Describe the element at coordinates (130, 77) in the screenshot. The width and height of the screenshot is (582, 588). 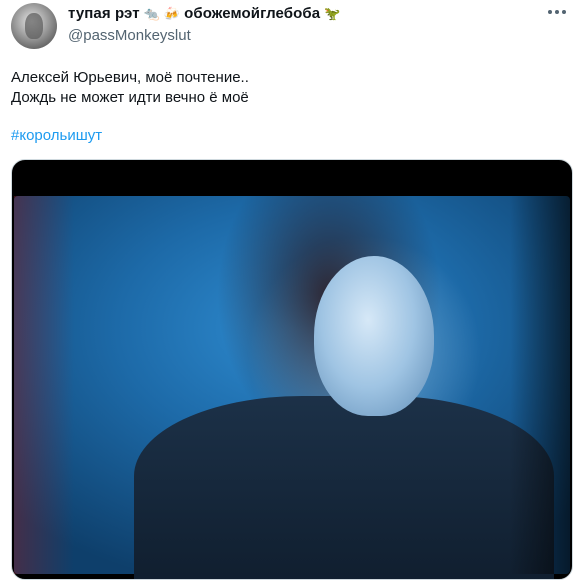
I see `tweet-text-line: Алексей Юрьевич, моё почтение..` at that location.